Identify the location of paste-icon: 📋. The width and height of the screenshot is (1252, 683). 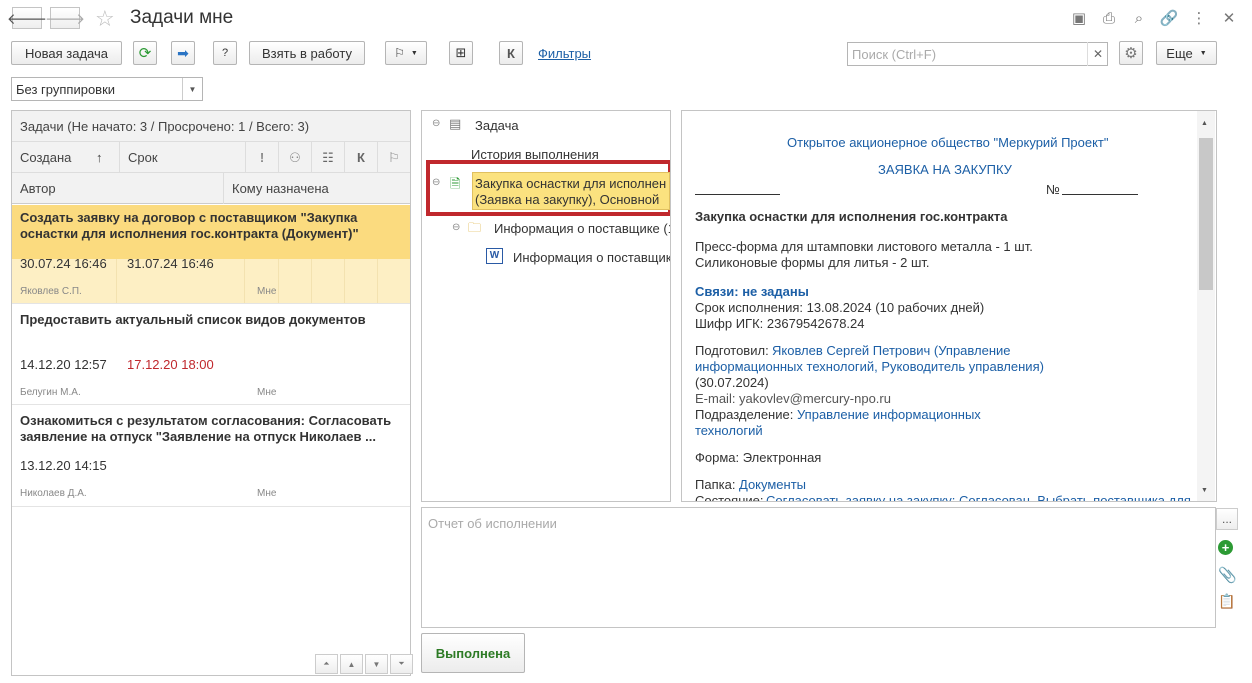
(1226, 601).